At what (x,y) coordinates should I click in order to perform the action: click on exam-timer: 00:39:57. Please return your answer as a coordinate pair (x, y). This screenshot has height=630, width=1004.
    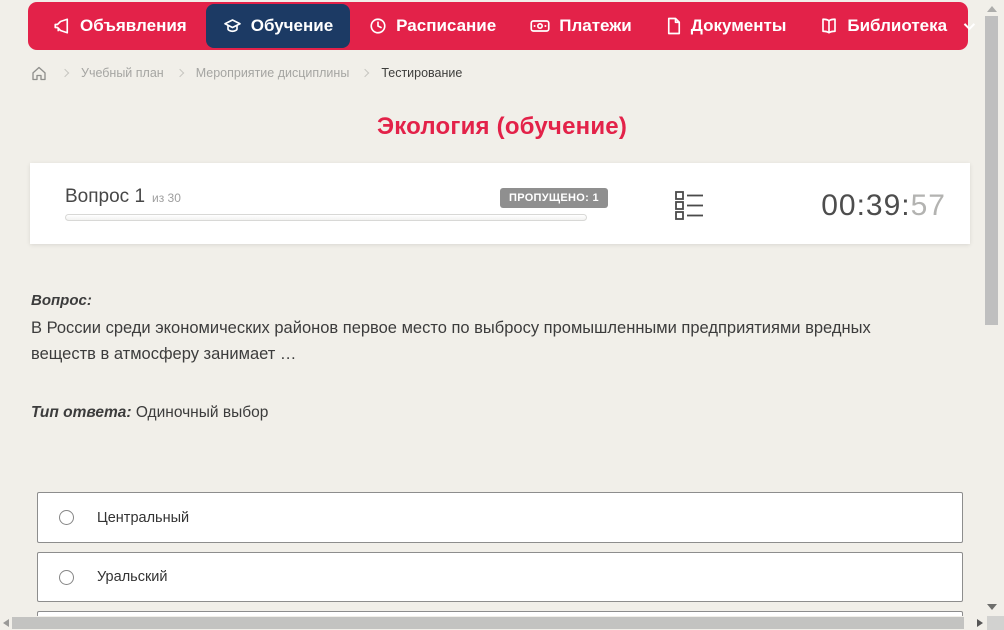
    Looking at the image, I should click on (883, 206).